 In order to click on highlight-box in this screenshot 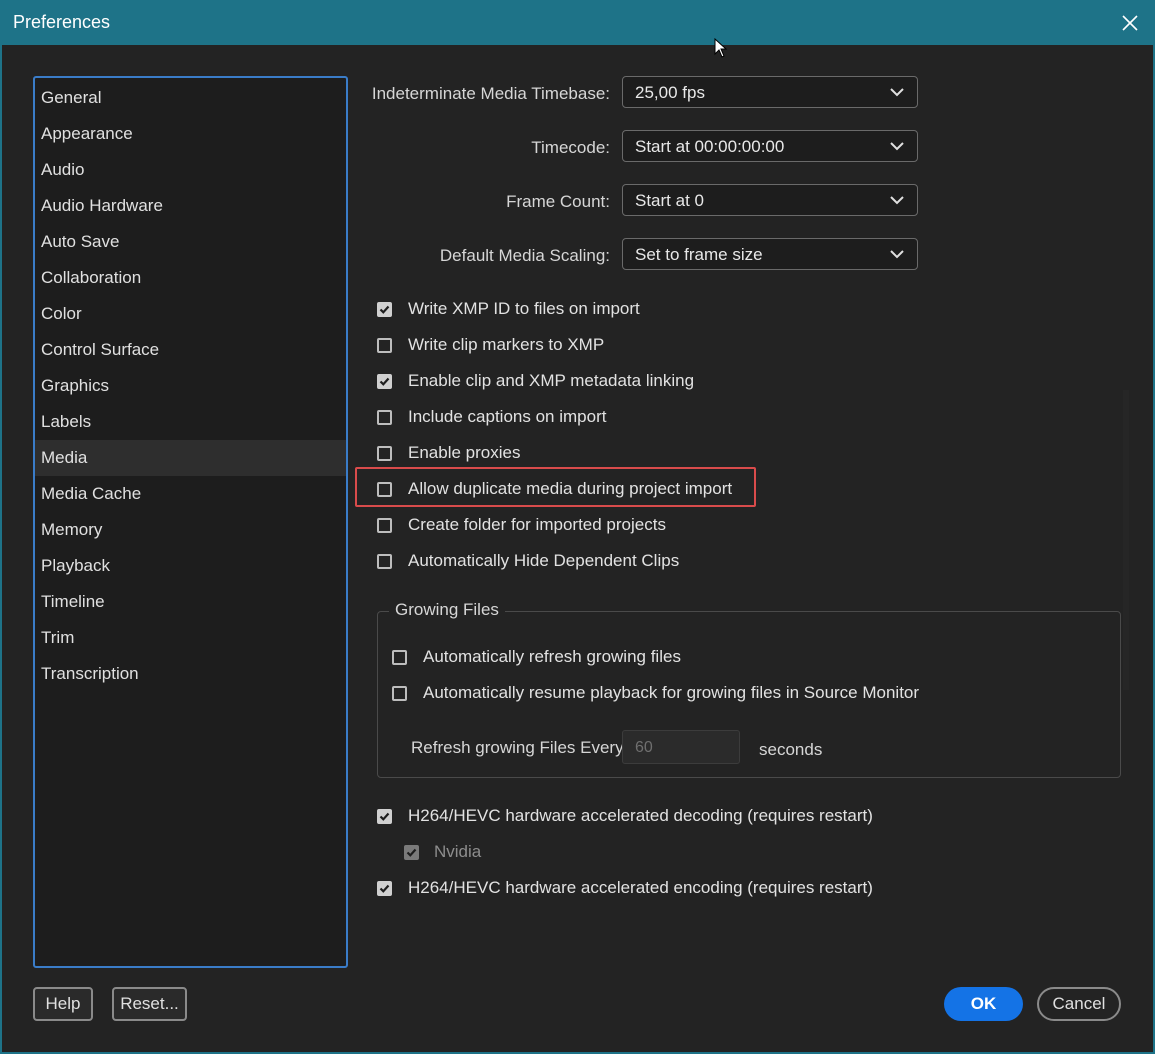, I will do `click(555, 487)`.